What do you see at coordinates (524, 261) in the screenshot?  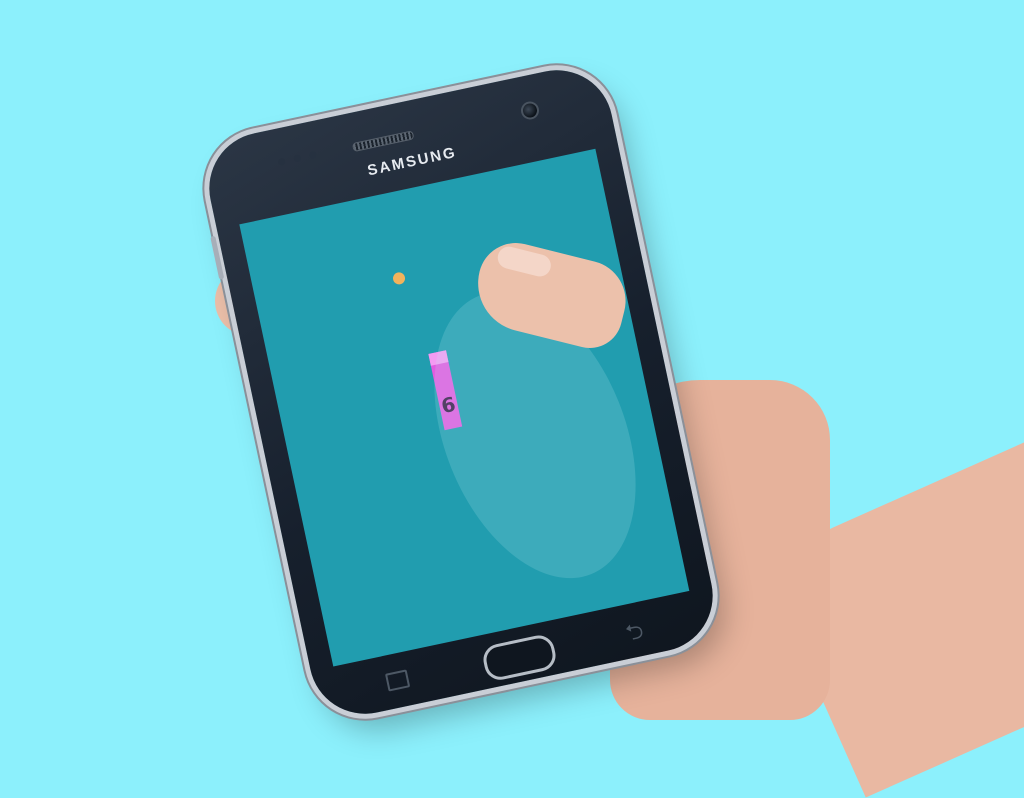 I see `thumb-nail` at bounding box center [524, 261].